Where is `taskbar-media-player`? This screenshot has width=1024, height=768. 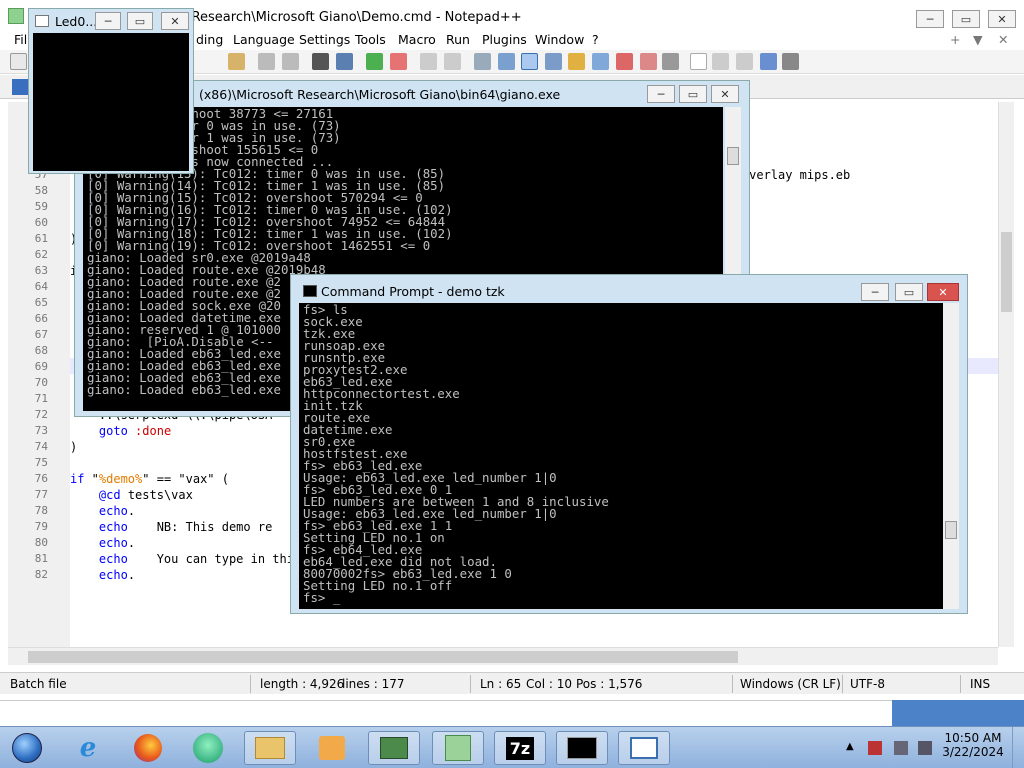 taskbar-media-player is located at coordinates (332, 748).